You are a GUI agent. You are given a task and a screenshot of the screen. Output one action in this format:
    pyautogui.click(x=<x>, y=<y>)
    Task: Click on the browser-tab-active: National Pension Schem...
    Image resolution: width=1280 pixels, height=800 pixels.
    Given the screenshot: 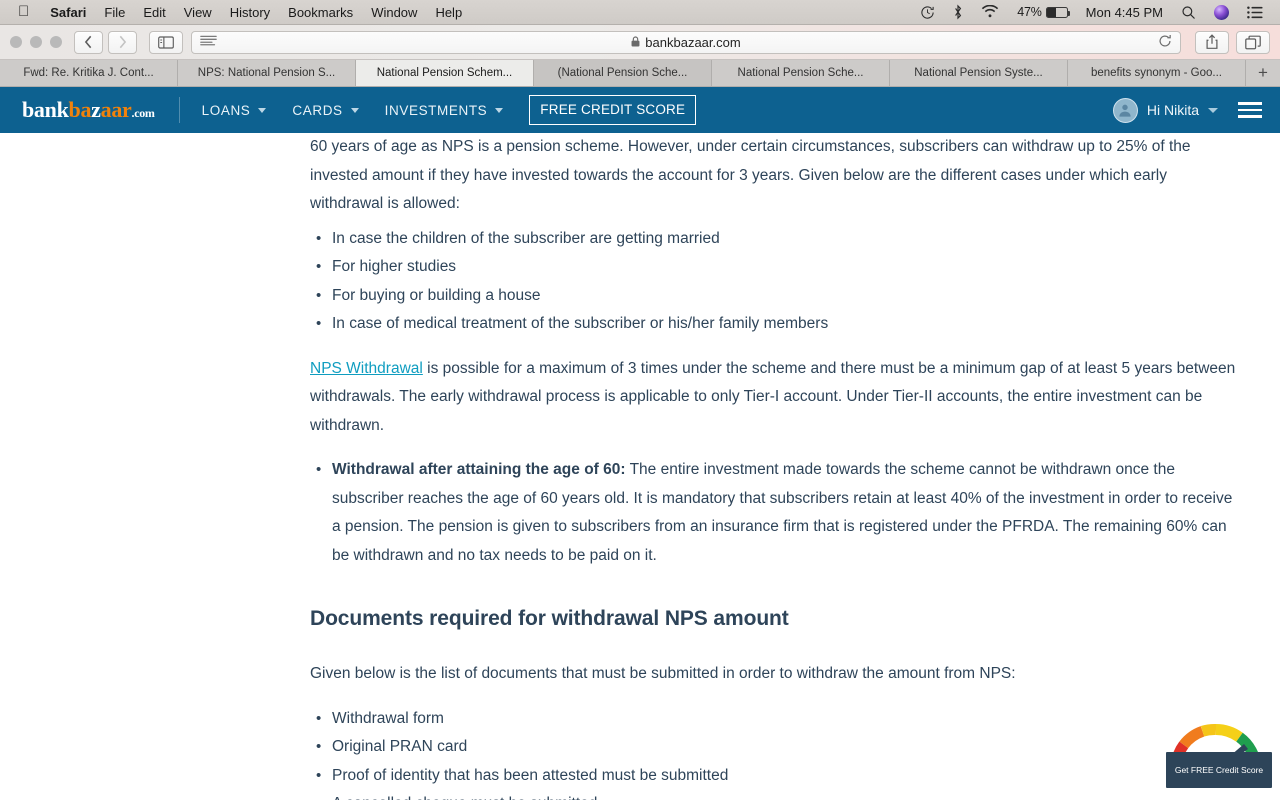 What is the action you would take?
    pyautogui.click(x=445, y=73)
    